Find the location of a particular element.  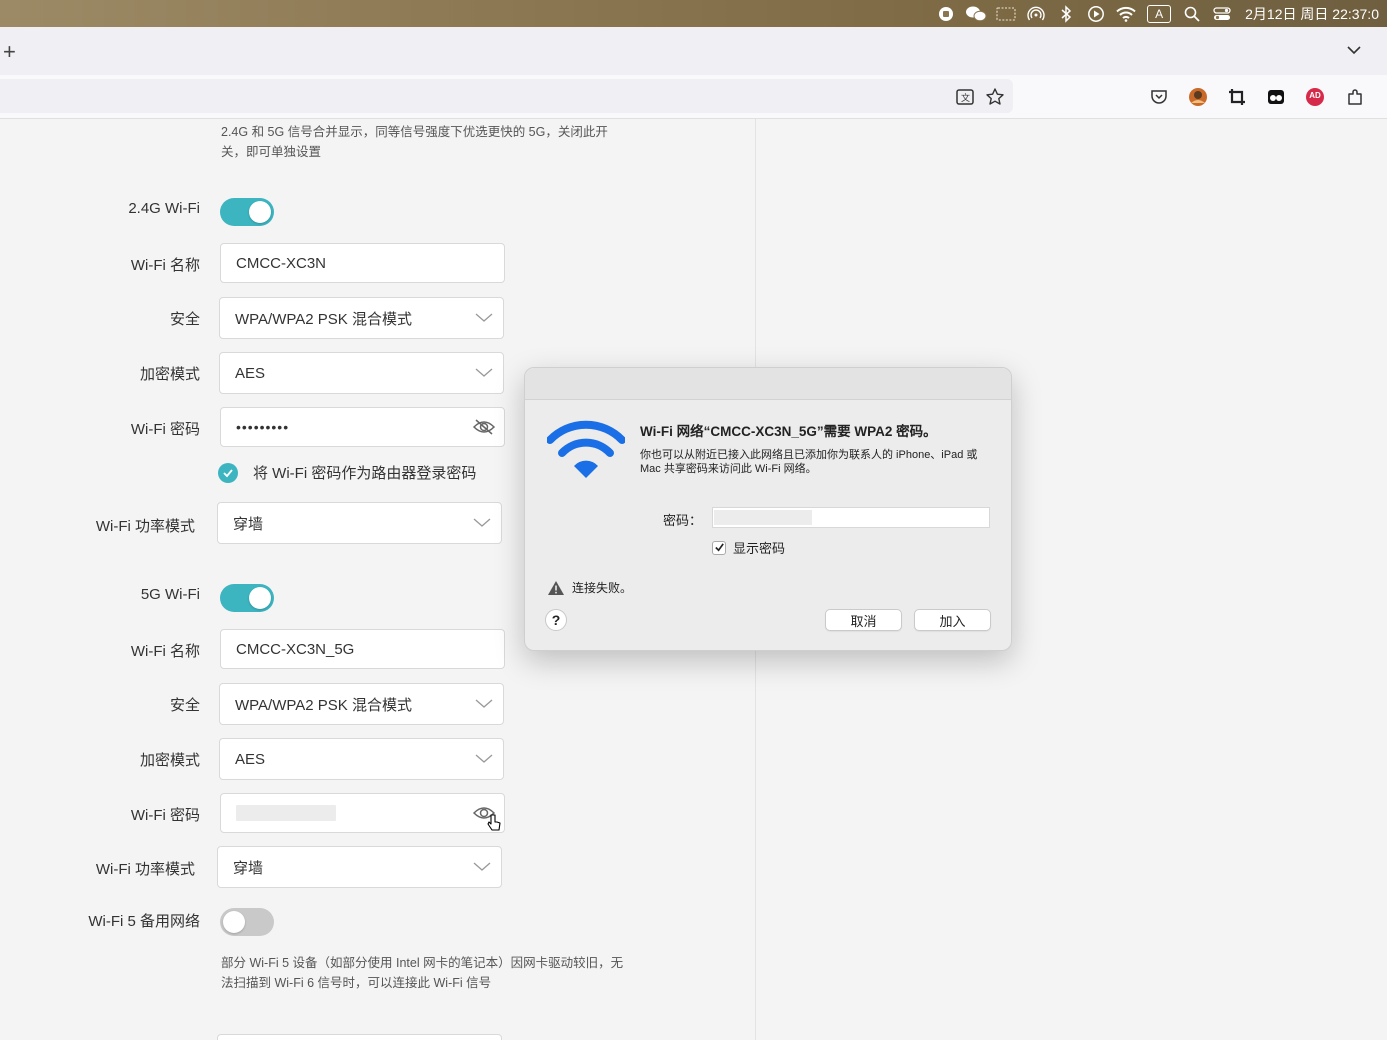

router-login-checkbox: 将 Wi-Fi 密码作为路由器登录密码 is located at coordinates (347, 472).